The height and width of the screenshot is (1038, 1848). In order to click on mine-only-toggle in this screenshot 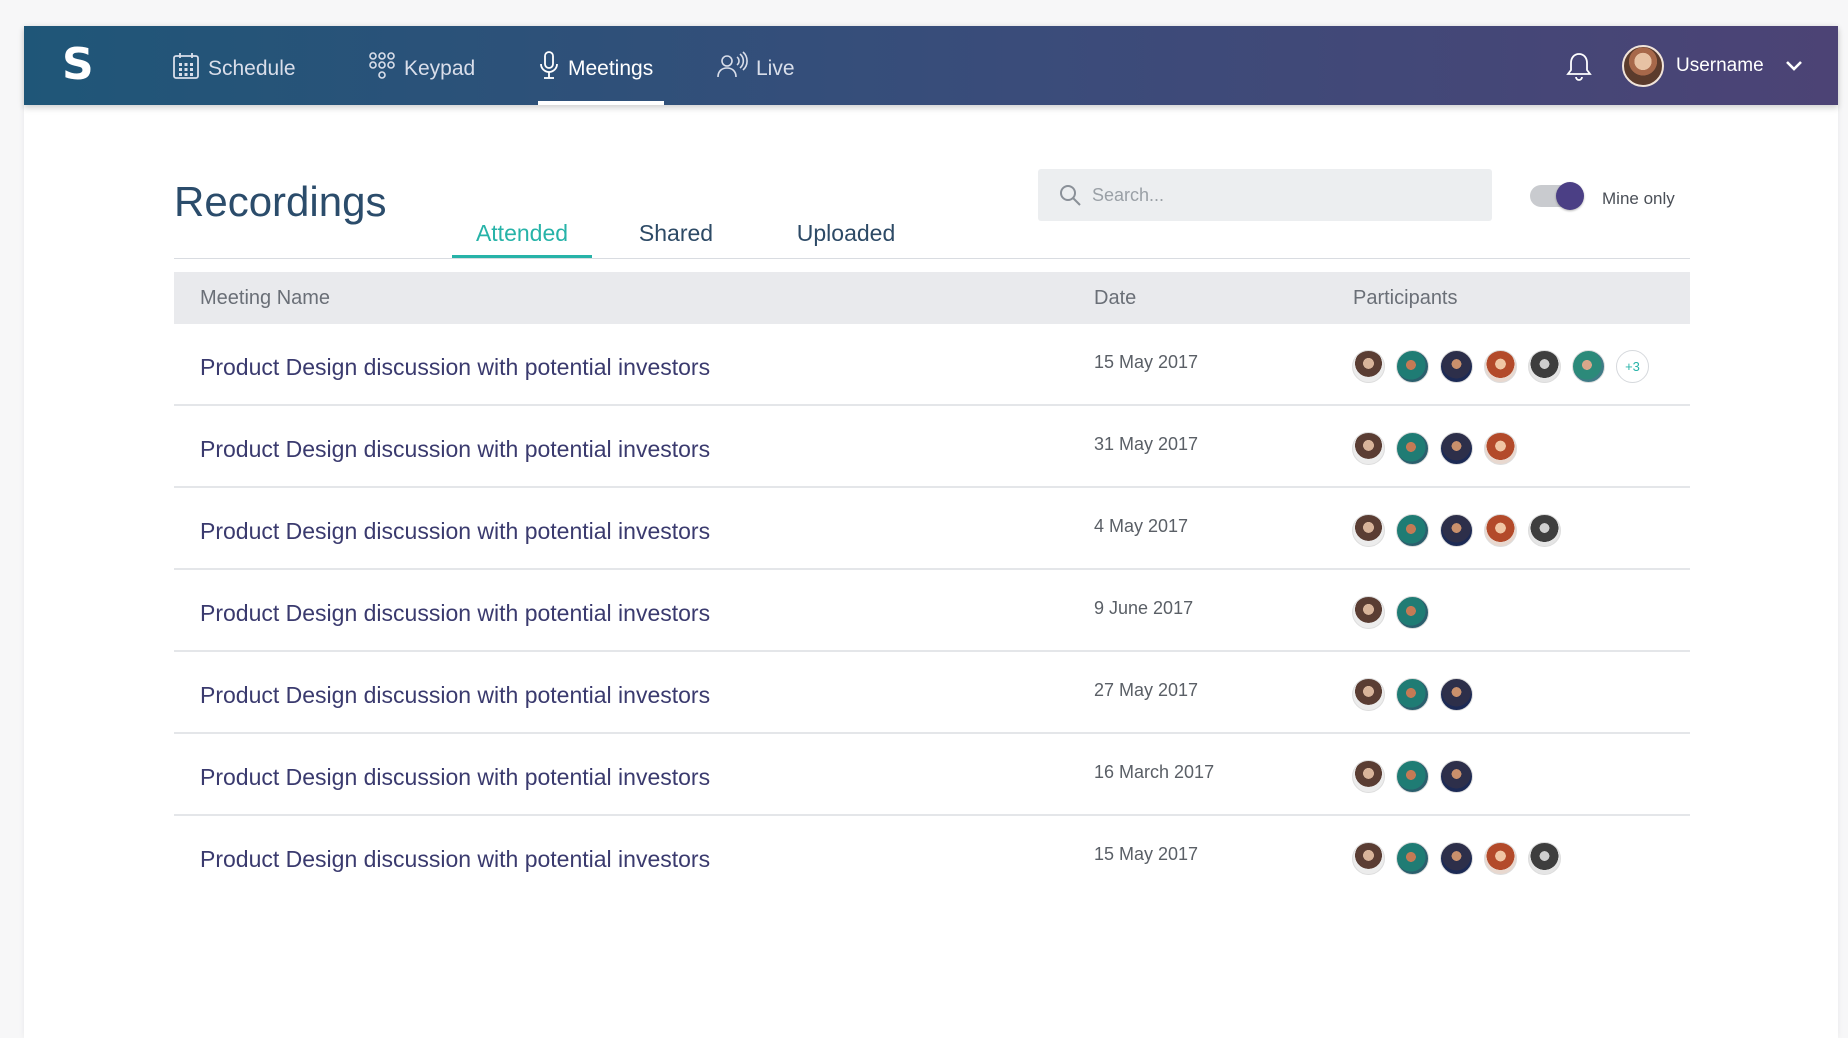, I will do `click(1557, 196)`.